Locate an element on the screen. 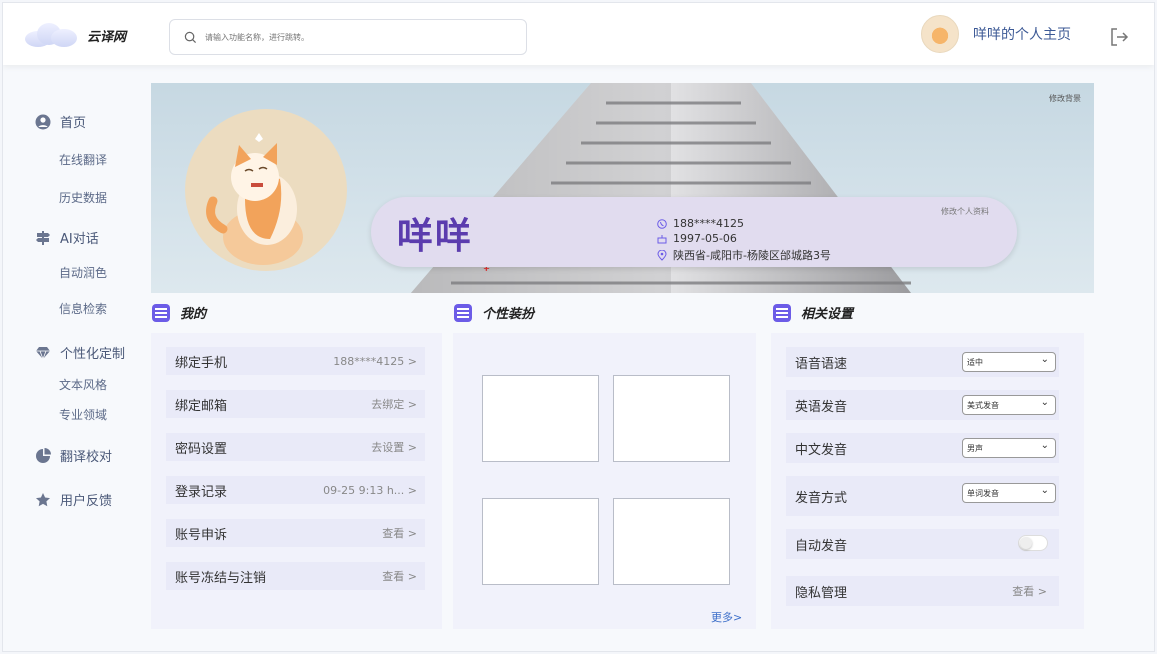  row-label: 绑定邮箱 is located at coordinates (201, 406).